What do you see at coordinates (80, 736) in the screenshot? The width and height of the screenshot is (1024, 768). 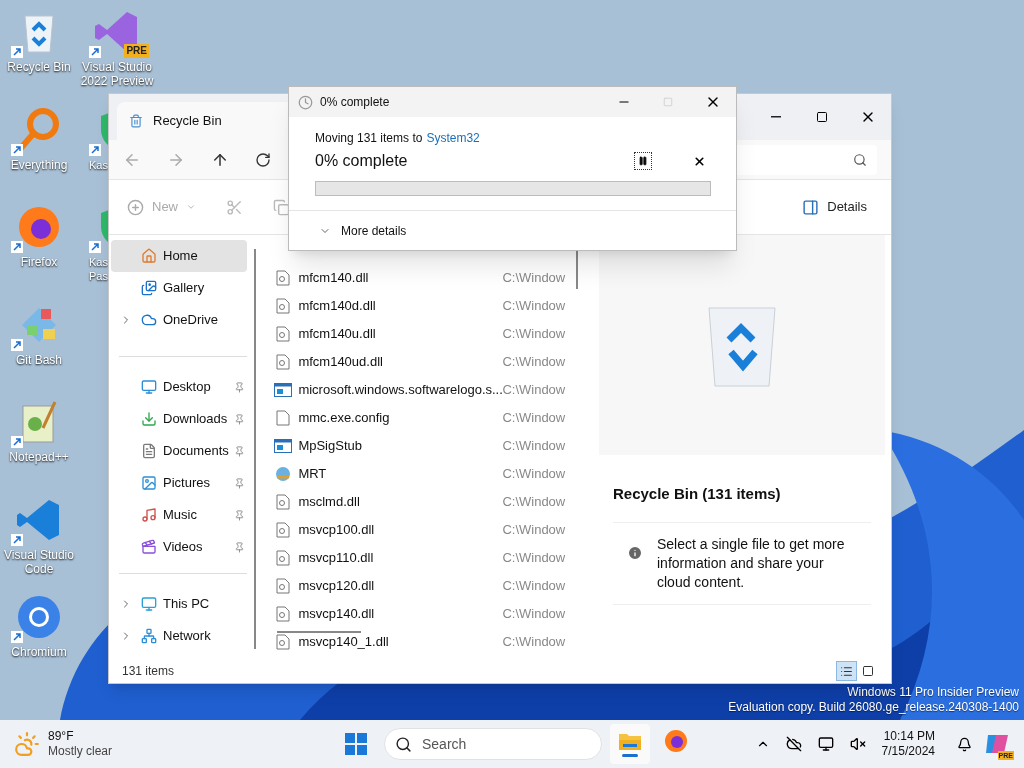 I see `temperature-text: 89°F` at bounding box center [80, 736].